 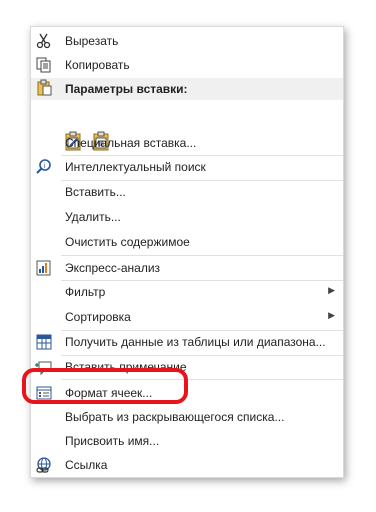 I want to click on menu-item-label: Интеллектуальный поиск, so click(x=135, y=167).